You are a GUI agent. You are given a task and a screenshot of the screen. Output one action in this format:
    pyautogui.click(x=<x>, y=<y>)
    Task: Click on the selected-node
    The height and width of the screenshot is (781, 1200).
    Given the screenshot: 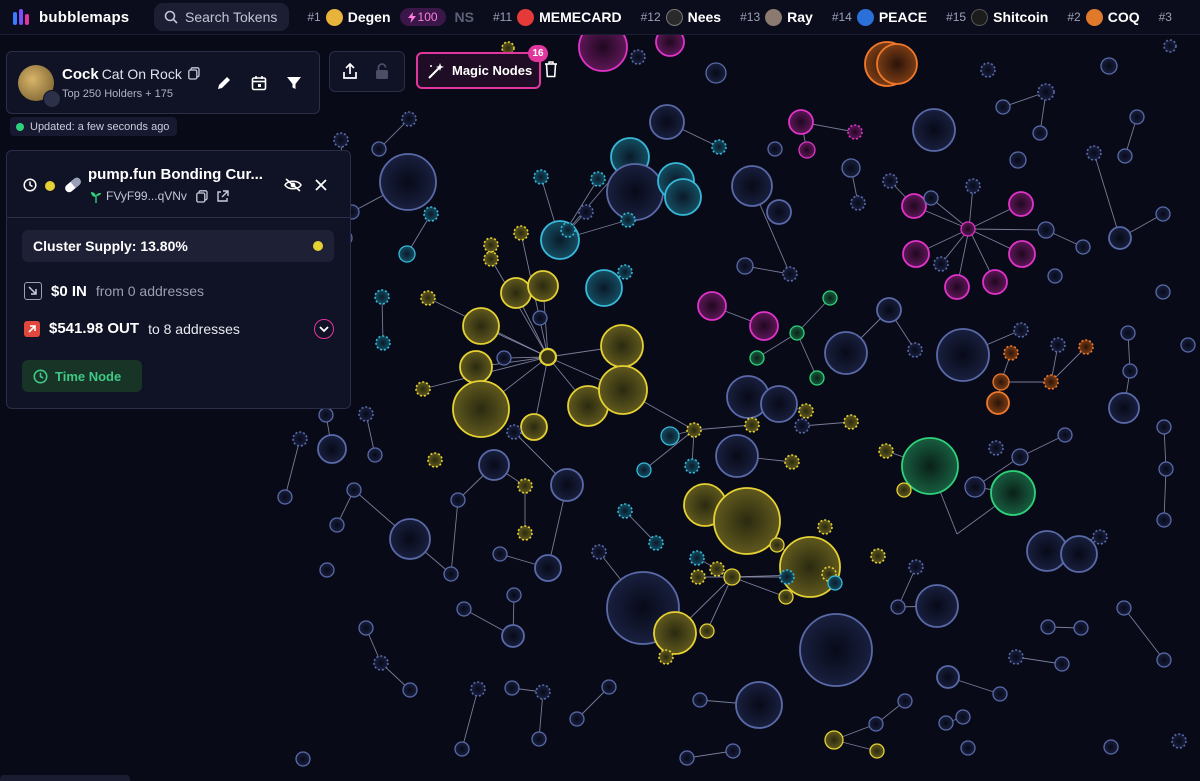 What is the action you would take?
    pyautogui.click(x=548, y=357)
    